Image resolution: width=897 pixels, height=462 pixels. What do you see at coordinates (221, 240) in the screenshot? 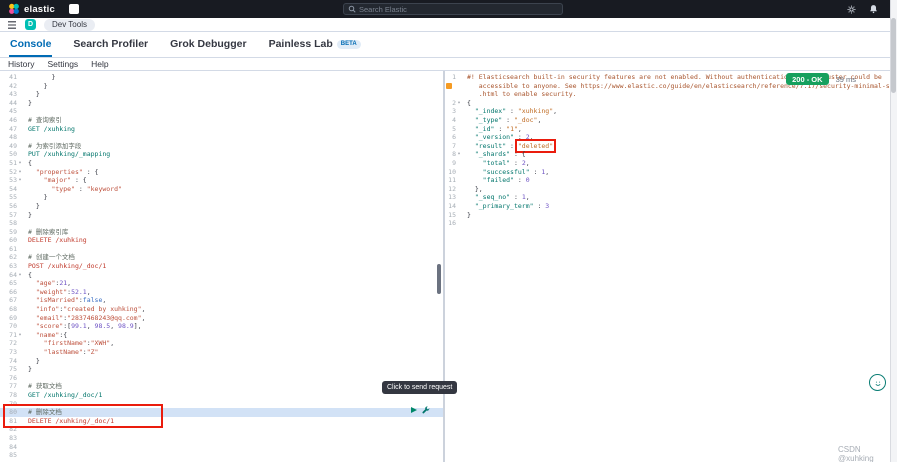
I see `code-line: 60 DELETE /xuhking` at bounding box center [221, 240].